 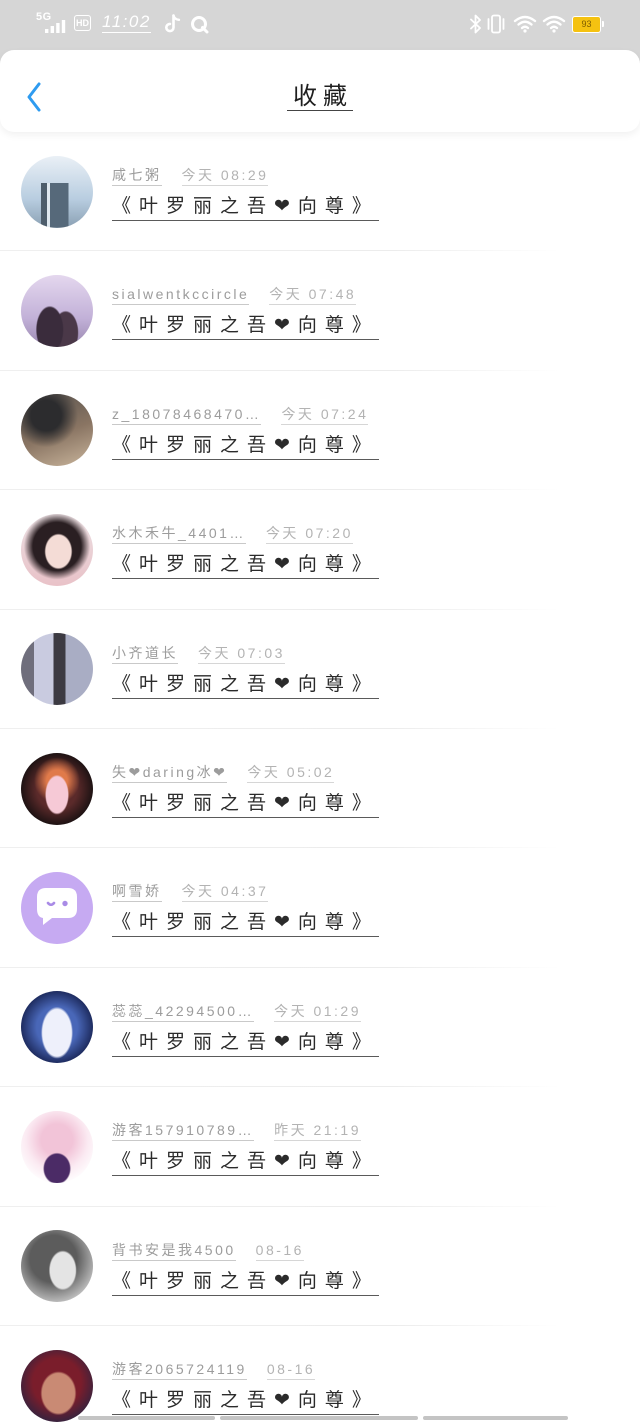 What do you see at coordinates (291, 772) in the screenshot?
I see `favorited-time: 今天 05:02` at bounding box center [291, 772].